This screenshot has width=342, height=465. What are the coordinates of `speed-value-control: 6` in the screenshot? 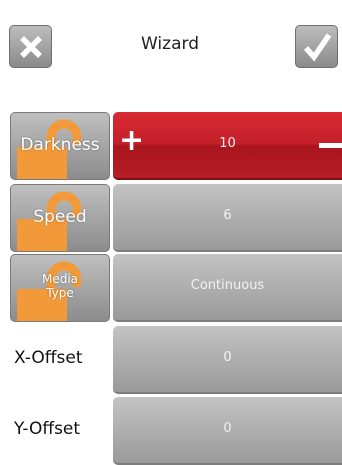 It's located at (227, 218).